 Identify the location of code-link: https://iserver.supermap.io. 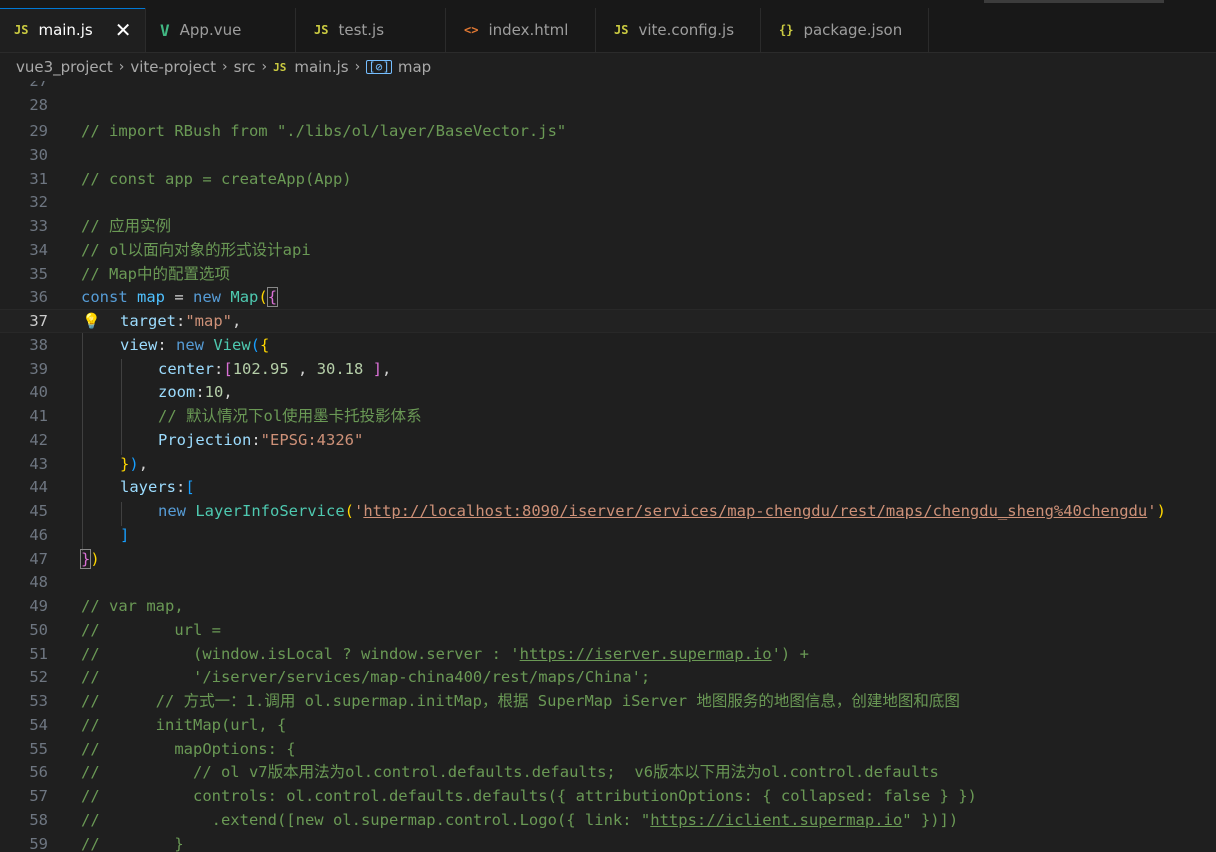
(646, 654).